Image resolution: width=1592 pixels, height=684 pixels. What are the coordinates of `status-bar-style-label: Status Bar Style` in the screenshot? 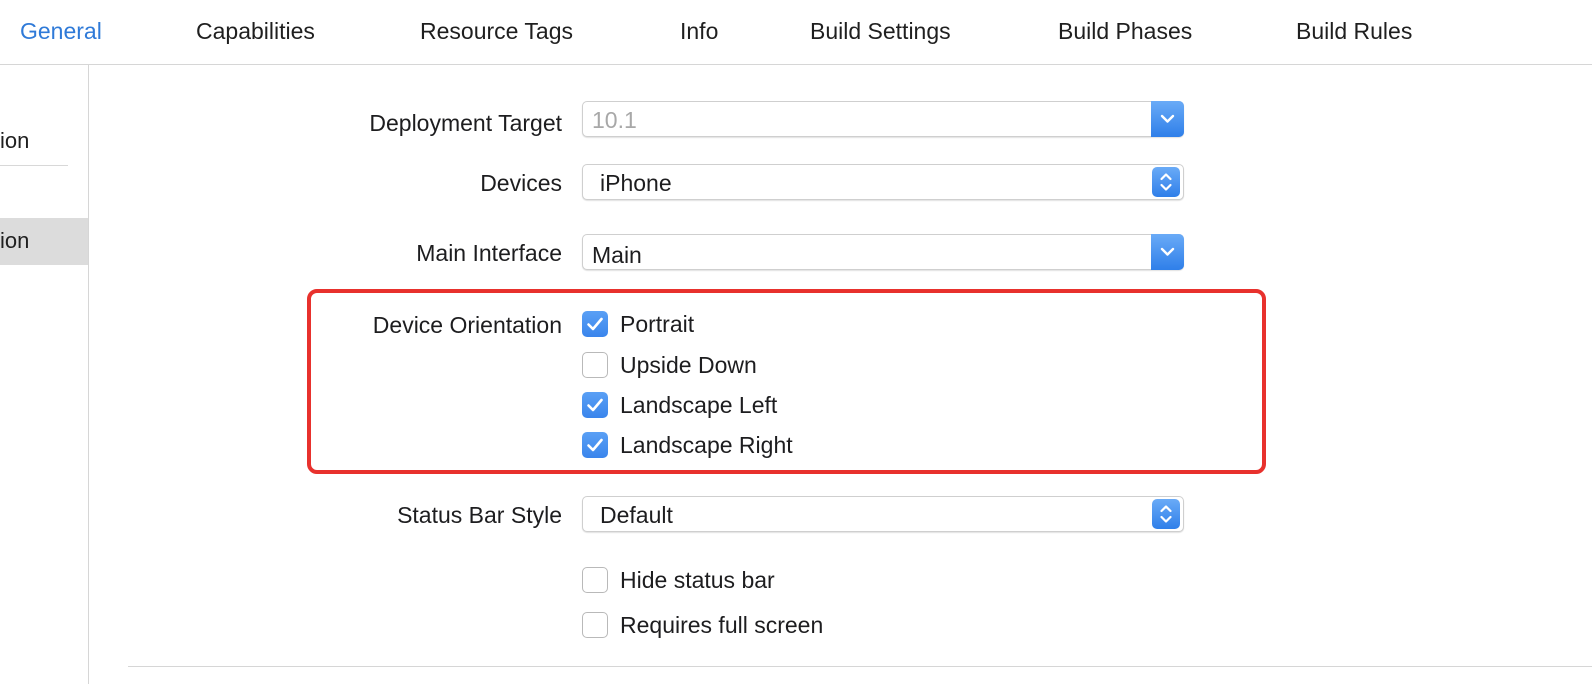 It's located at (479, 515).